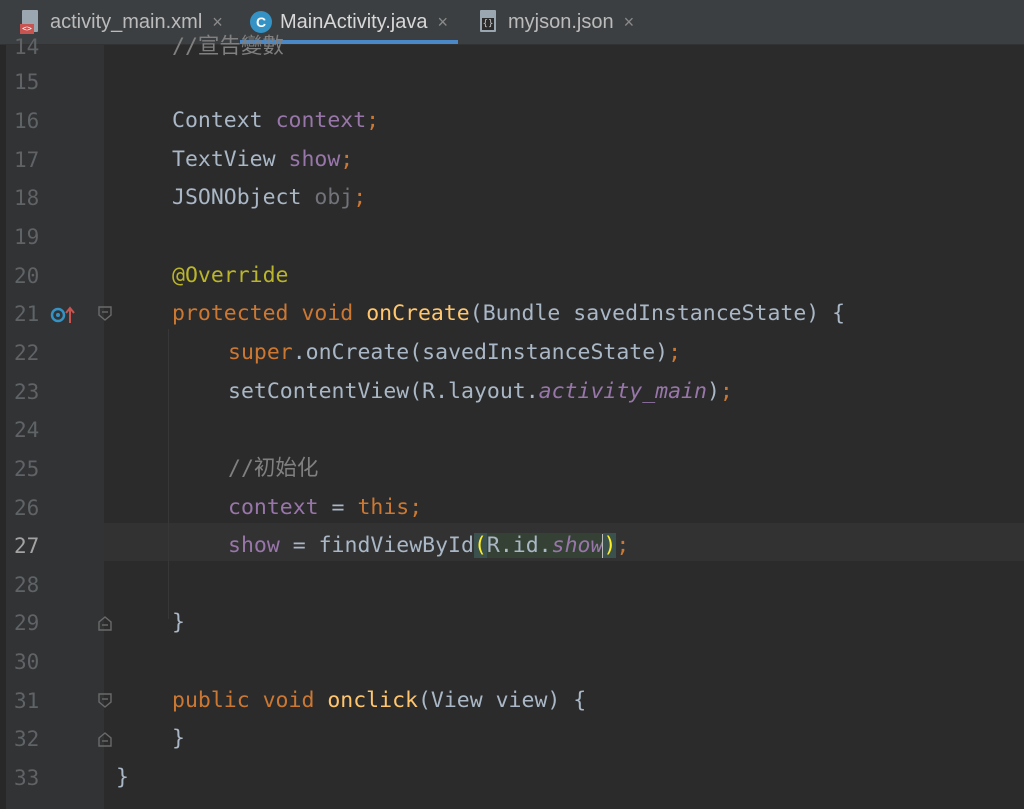 This screenshot has height=809, width=1024. I want to click on line-number: 21, so click(27, 314).